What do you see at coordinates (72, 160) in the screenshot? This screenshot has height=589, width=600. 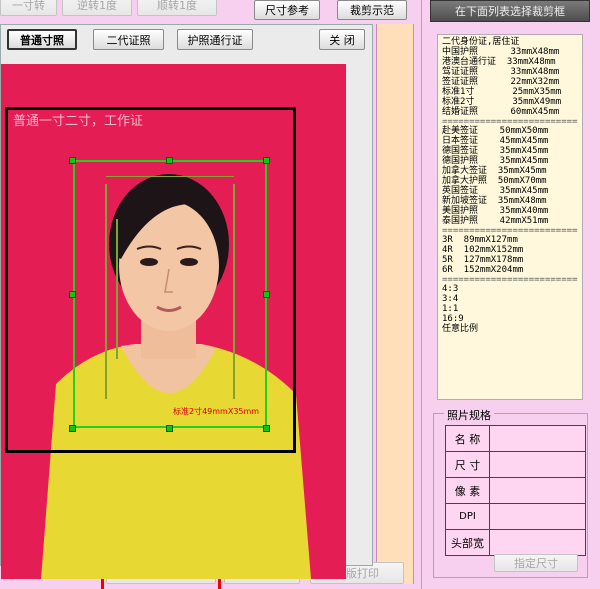 I see `crop-handle-top-left` at bounding box center [72, 160].